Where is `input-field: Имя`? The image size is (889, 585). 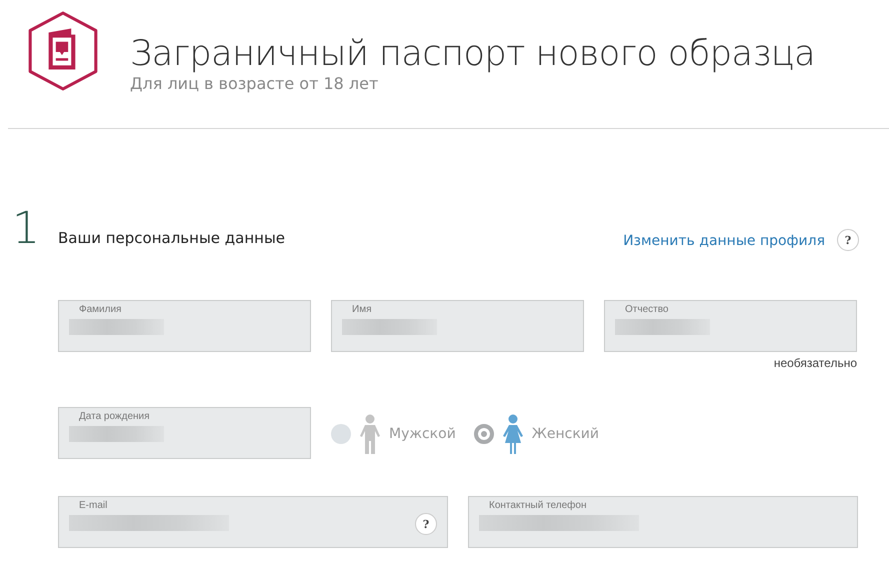
input-field: Имя is located at coordinates (457, 326).